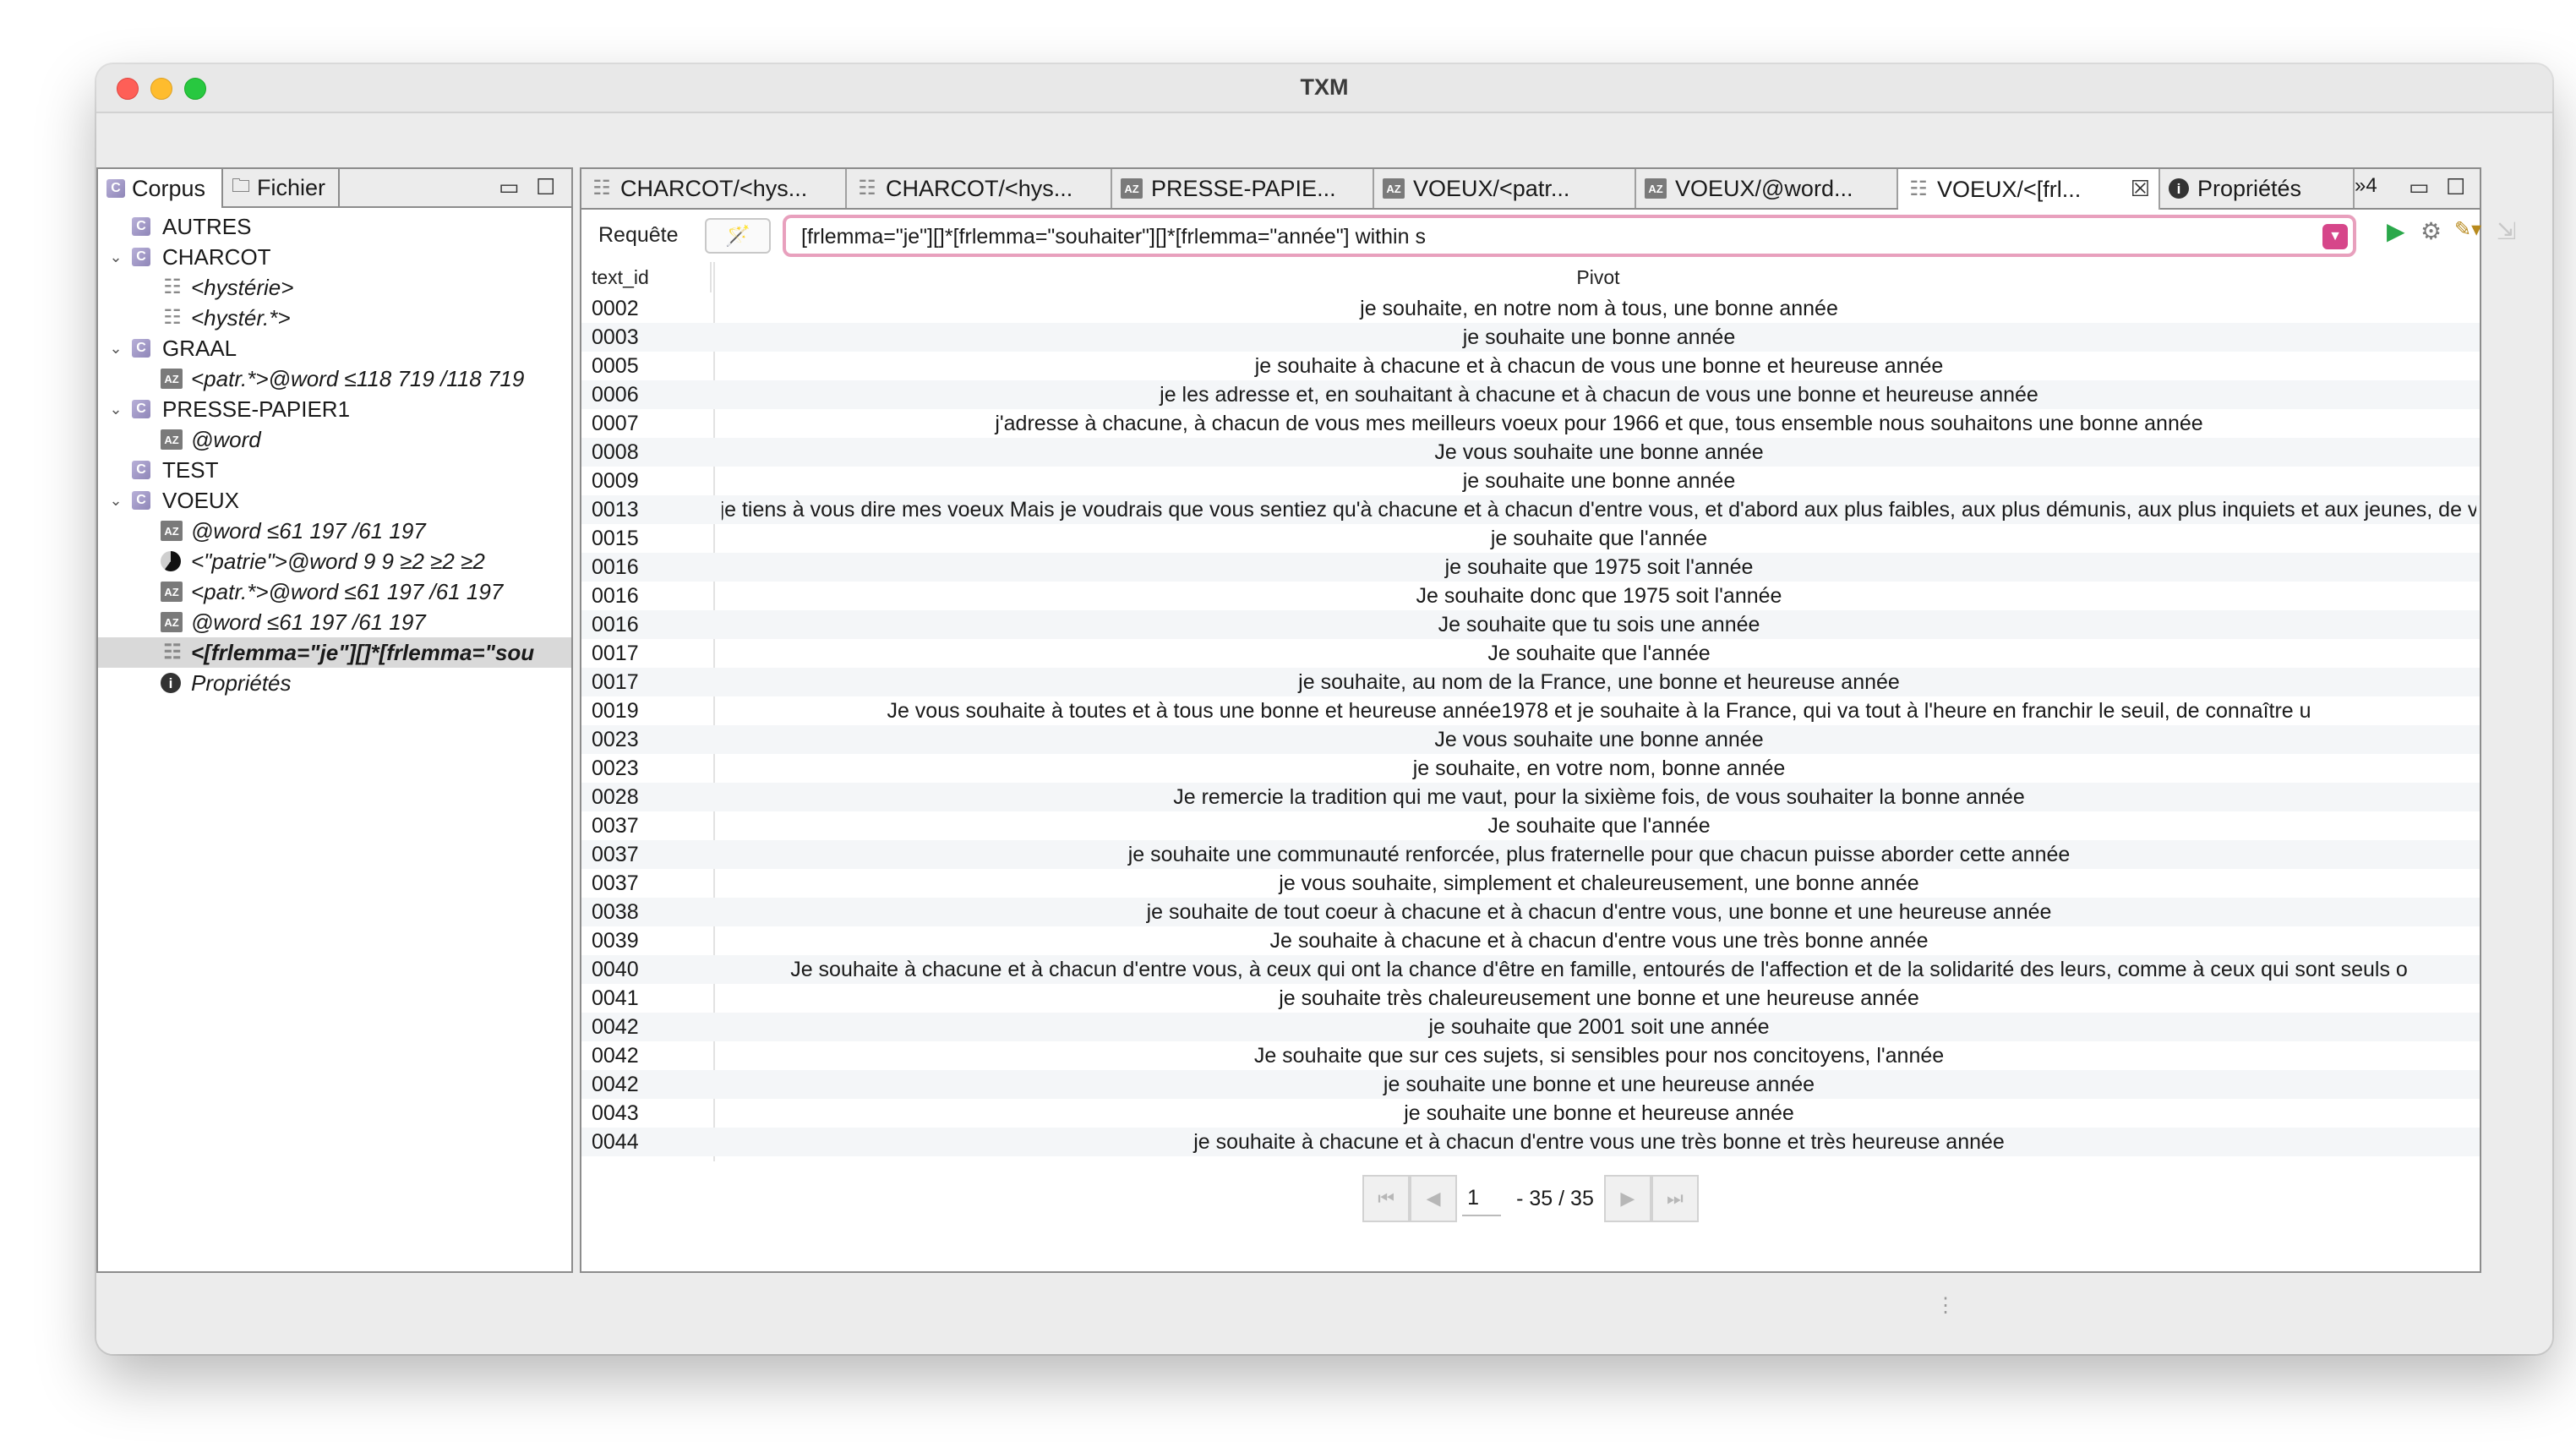 The height and width of the screenshot is (1442, 2576). What do you see at coordinates (334, 257) in the screenshot?
I see `tree-item: ⌄ C CHARCOT` at bounding box center [334, 257].